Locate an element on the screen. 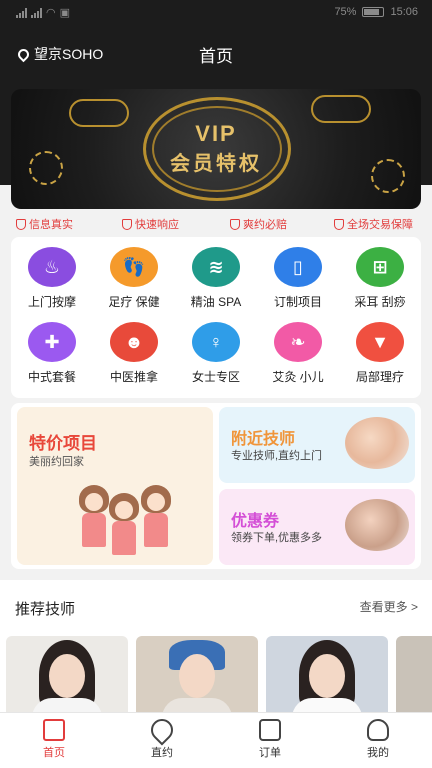 This screenshot has height=768, width=432. tab-profile: 我的 is located at coordinates (378, 739).